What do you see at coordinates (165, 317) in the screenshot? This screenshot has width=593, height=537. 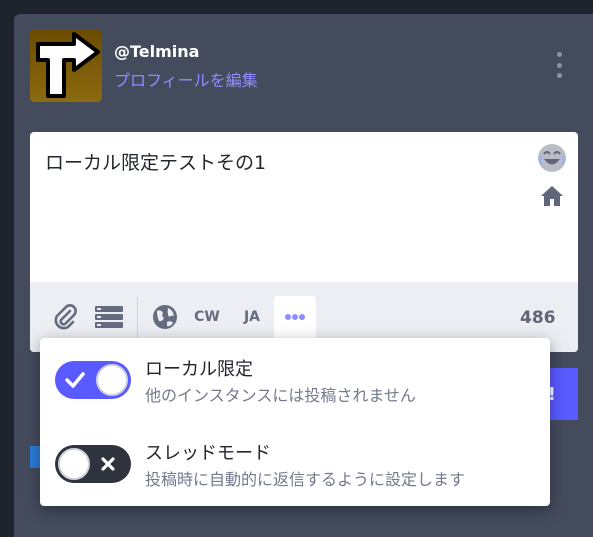 I see `globe-icon` at bounding box center [165, 317].